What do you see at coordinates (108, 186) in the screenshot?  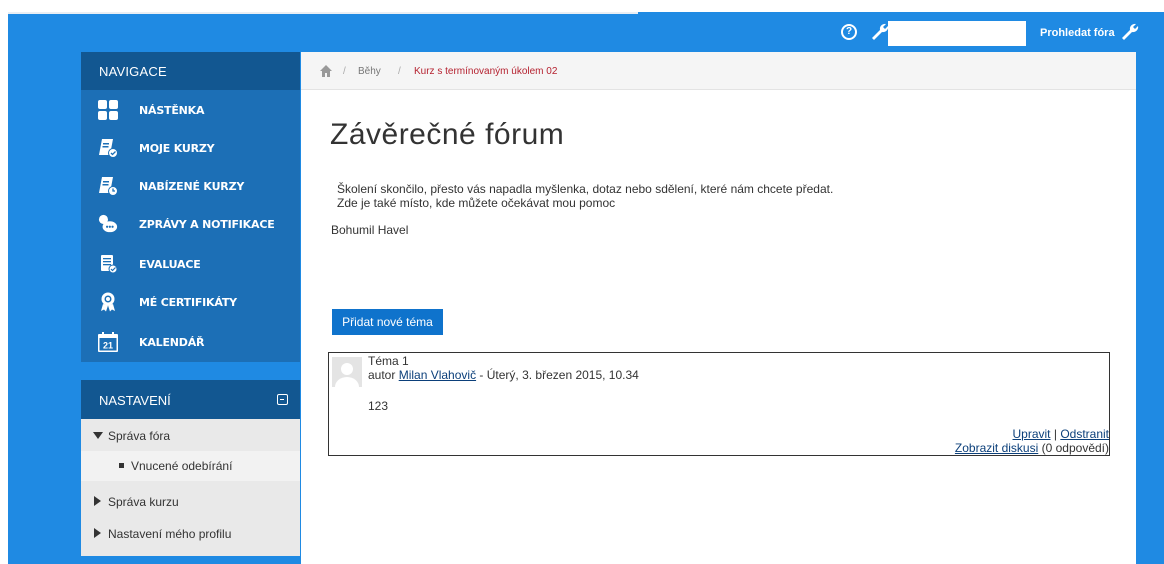 I see `offered-courses-icon` at bounding box center [108, 186].